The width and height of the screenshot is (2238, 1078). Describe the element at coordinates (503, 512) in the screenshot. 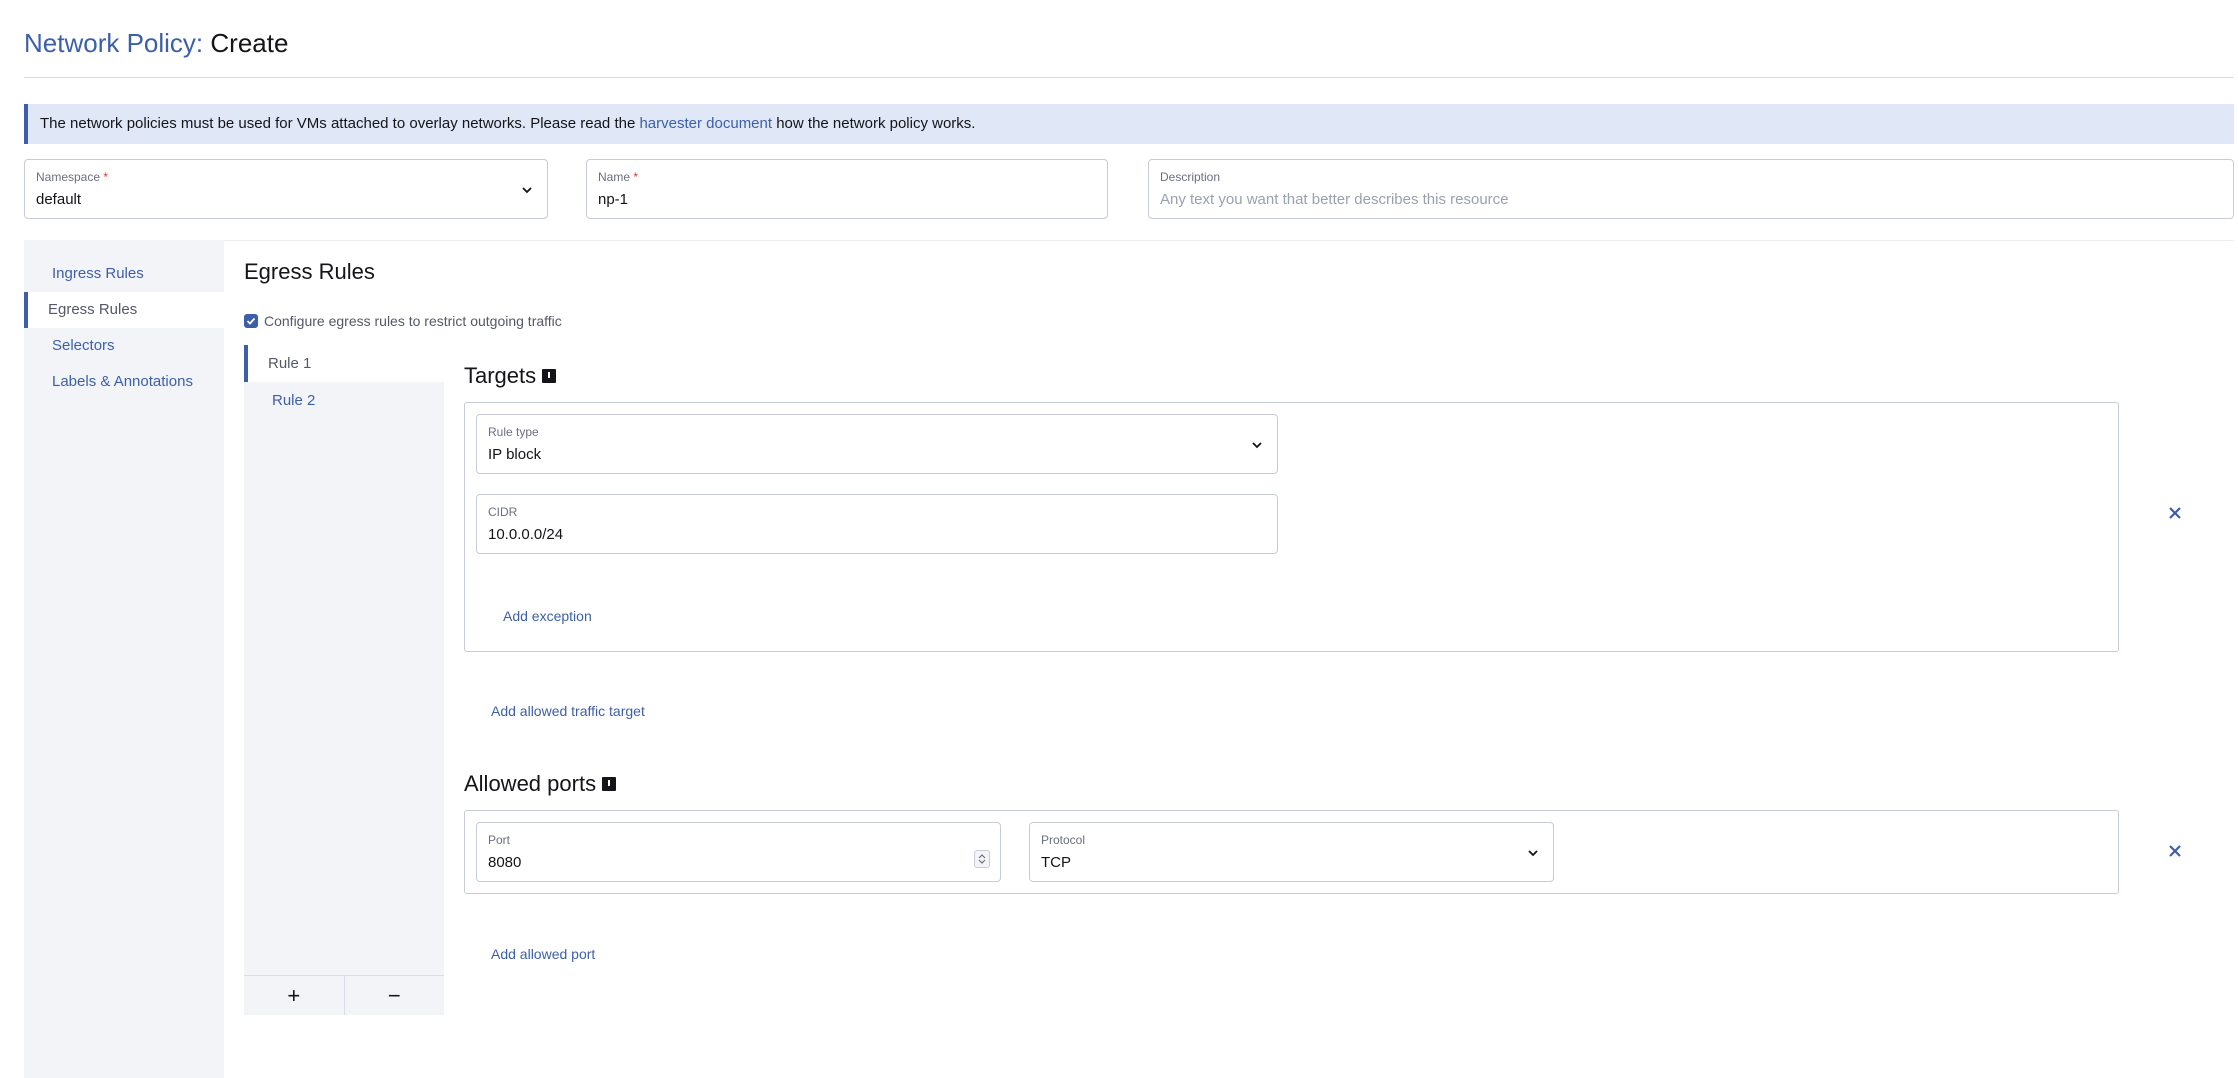

I see `cidr-label: CIDR` at that location.